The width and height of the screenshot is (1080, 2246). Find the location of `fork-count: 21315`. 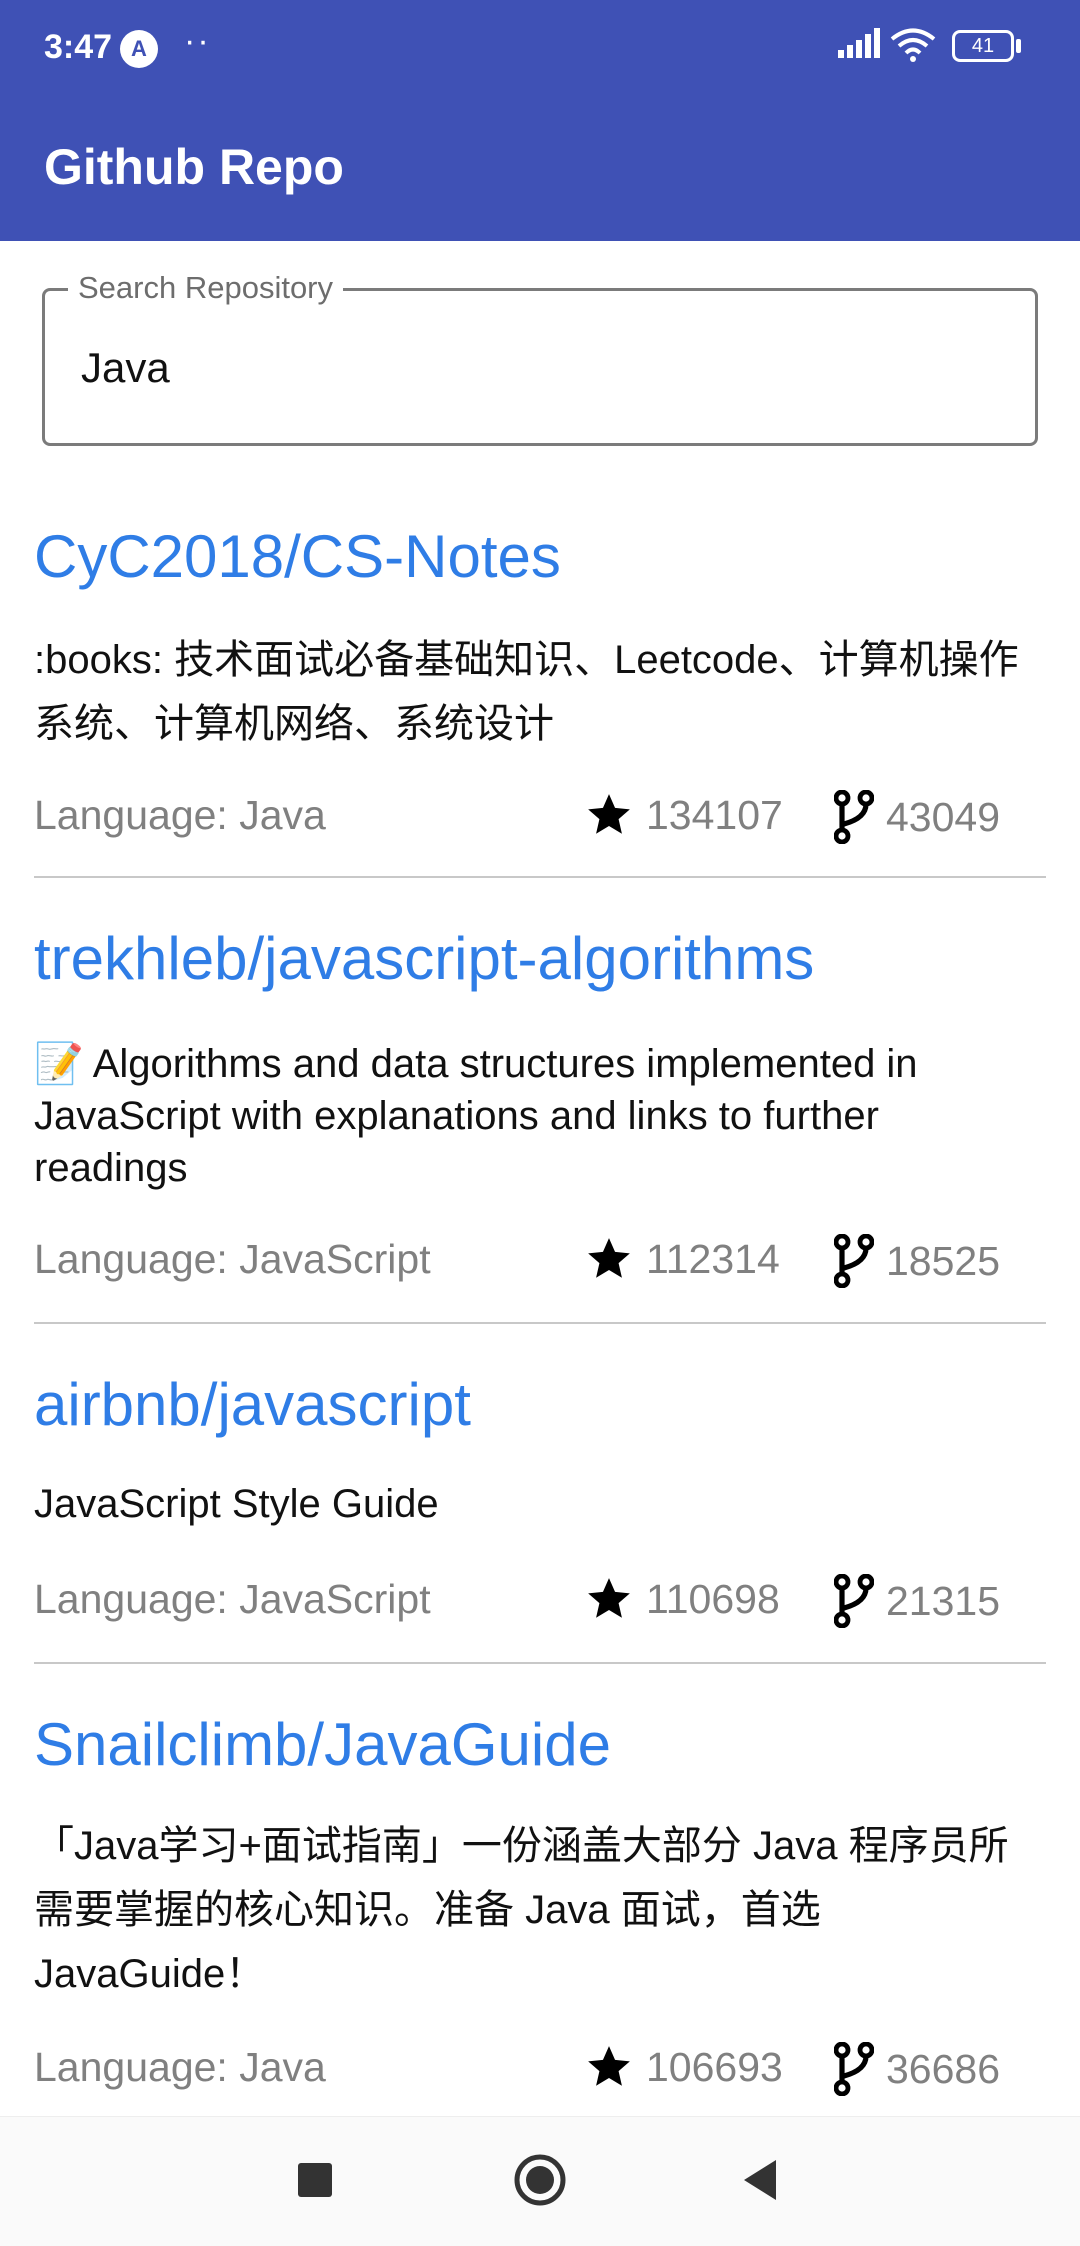

fork-count: 21315 is located at coordinates (943, 1600).